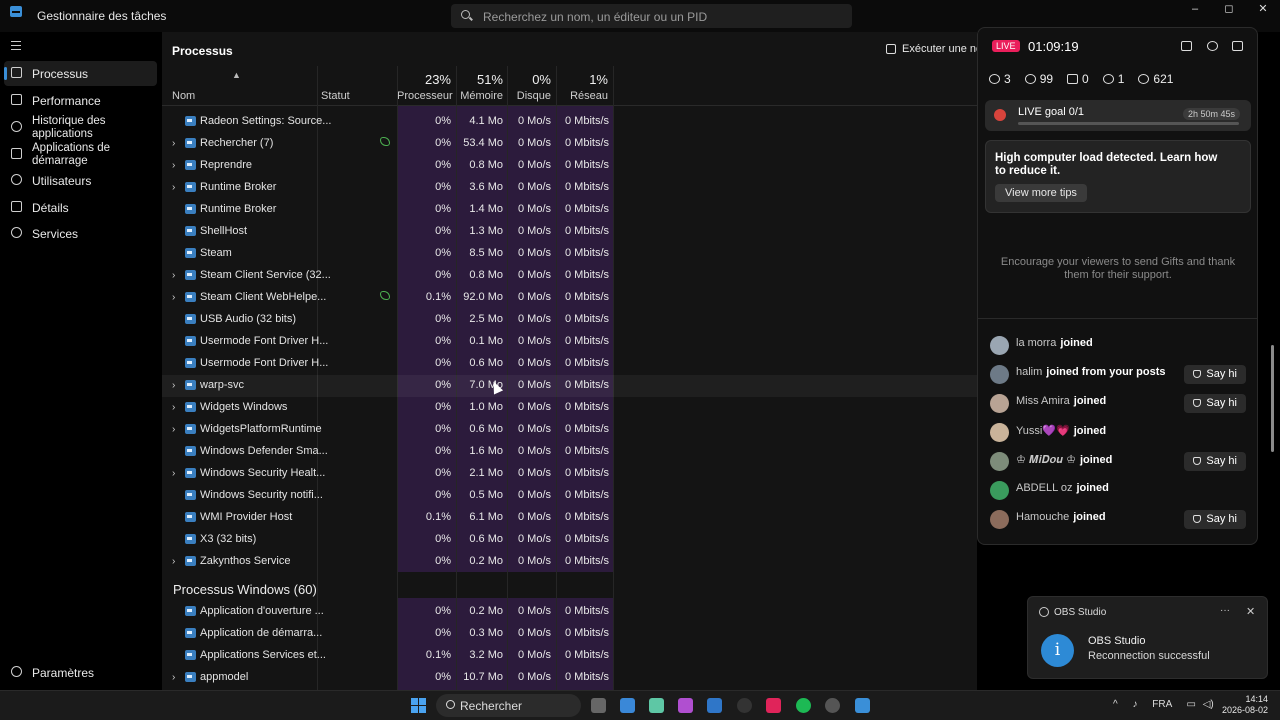 Image resolution: width=1280 pixels, height=720 pixels. What do you see at coordinates (80, 73) in the screenshot?
I see `sidebar-item-processus: Processus` at bounding box center [80, 73].